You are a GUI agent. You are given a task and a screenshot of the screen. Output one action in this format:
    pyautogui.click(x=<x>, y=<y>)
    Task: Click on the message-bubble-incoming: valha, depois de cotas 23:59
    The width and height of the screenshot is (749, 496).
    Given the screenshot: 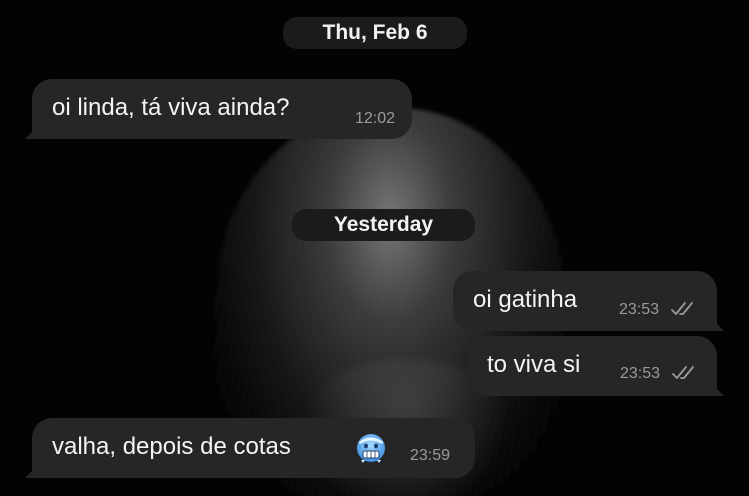 What is the action you would take?
    pyautogui.click(x=250, y=448)
    